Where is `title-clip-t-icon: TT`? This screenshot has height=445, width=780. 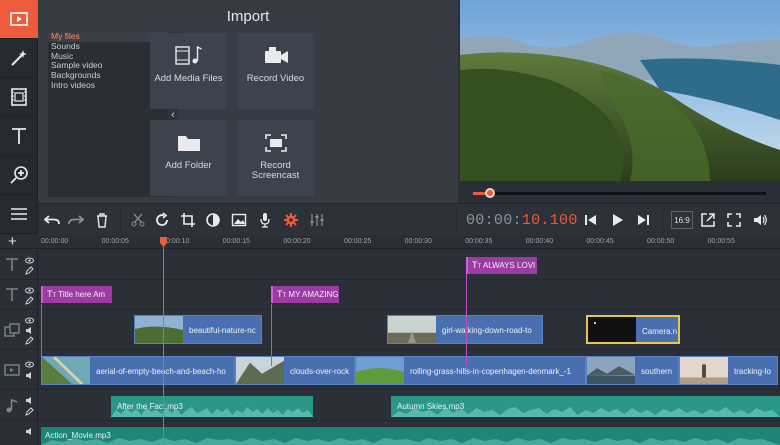 title-clip-t-icon: TT is located at coordinates (477, 265).